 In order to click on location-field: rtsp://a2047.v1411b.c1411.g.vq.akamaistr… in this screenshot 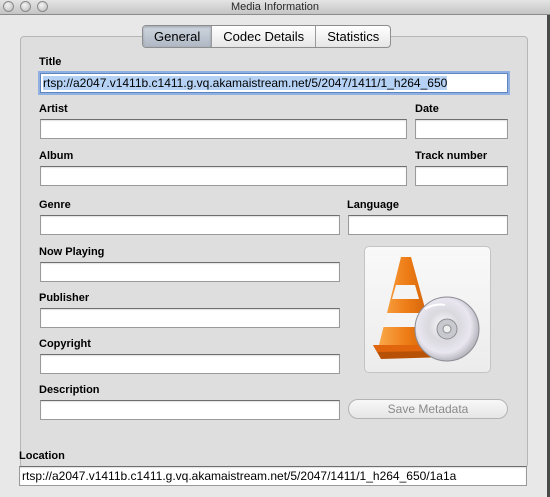, I will do `click(273, 476)`.